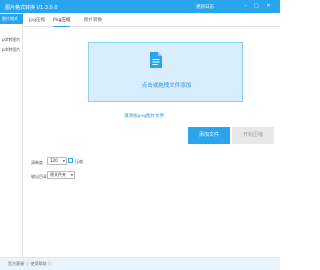 This screenshot has width=320, height=270. I want to click on sidebar-item-image-format: 图片格式, so click(11, 19).